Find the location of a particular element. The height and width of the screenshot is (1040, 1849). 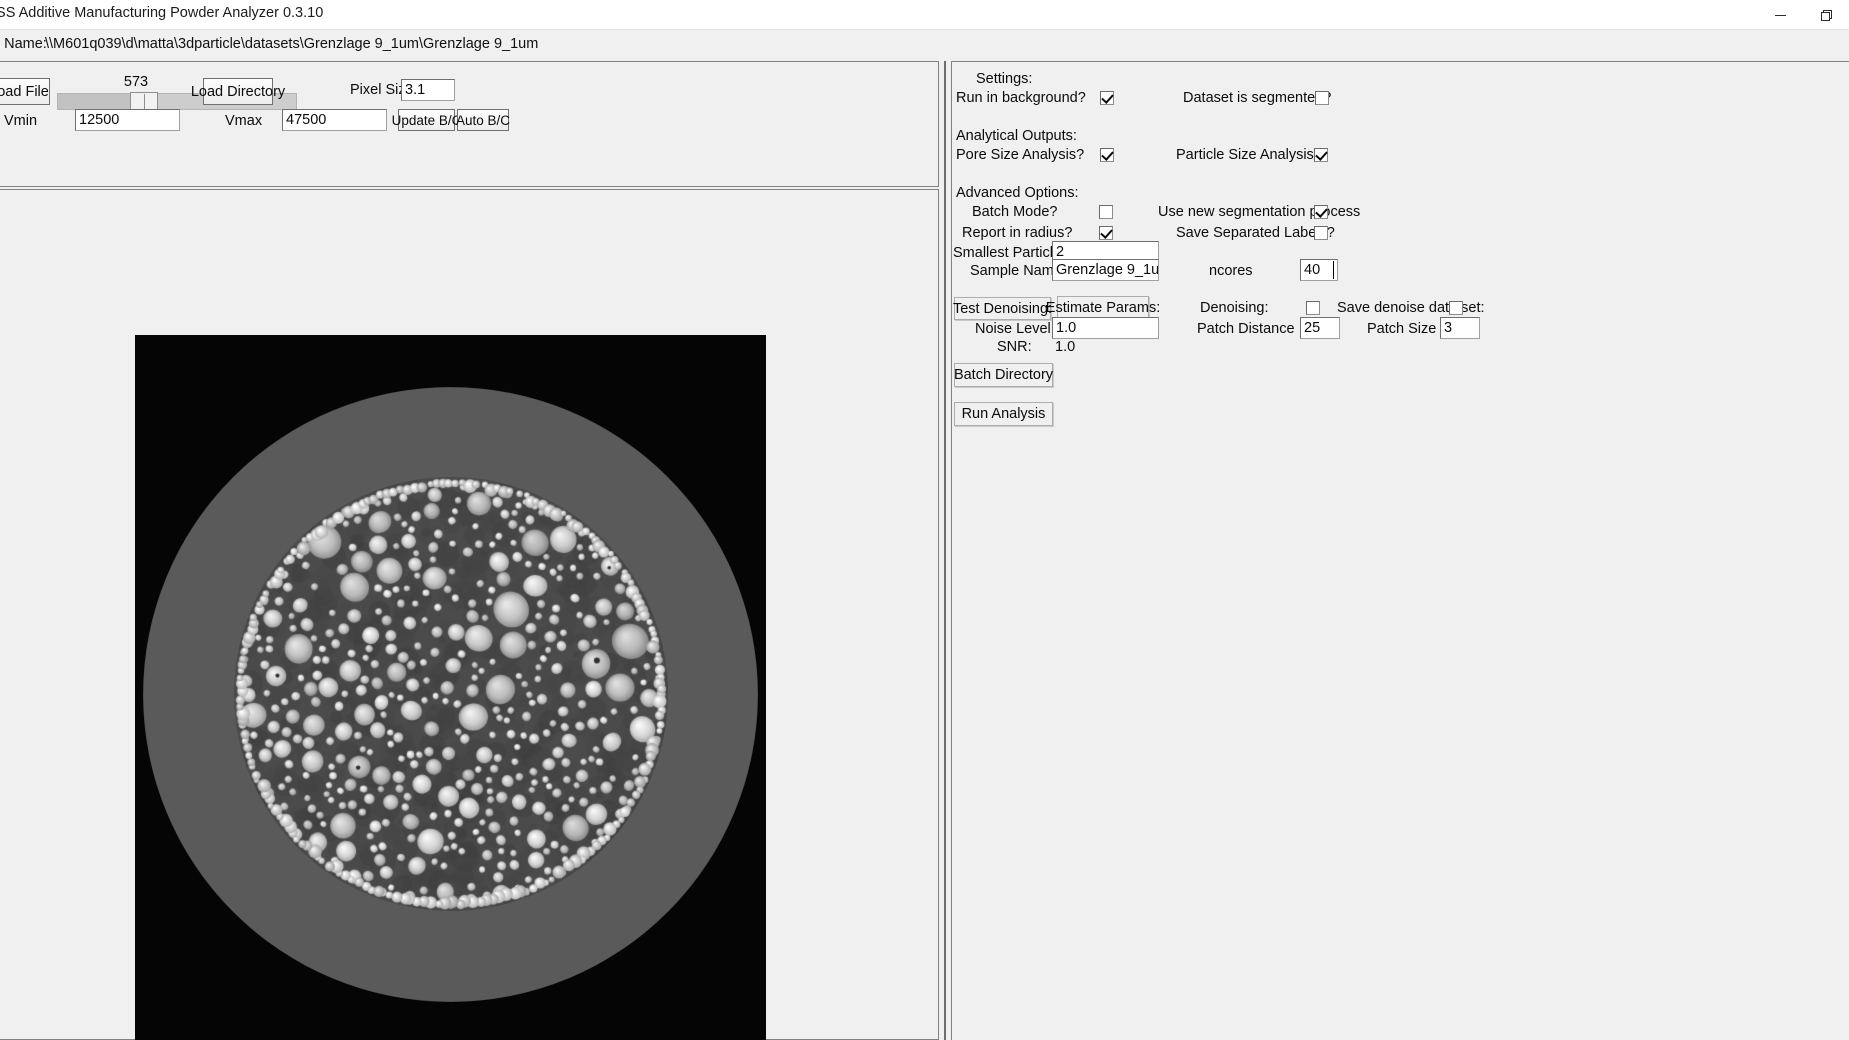

patch-distance-label: Patch Distance is located at coordinates (1246, 329).